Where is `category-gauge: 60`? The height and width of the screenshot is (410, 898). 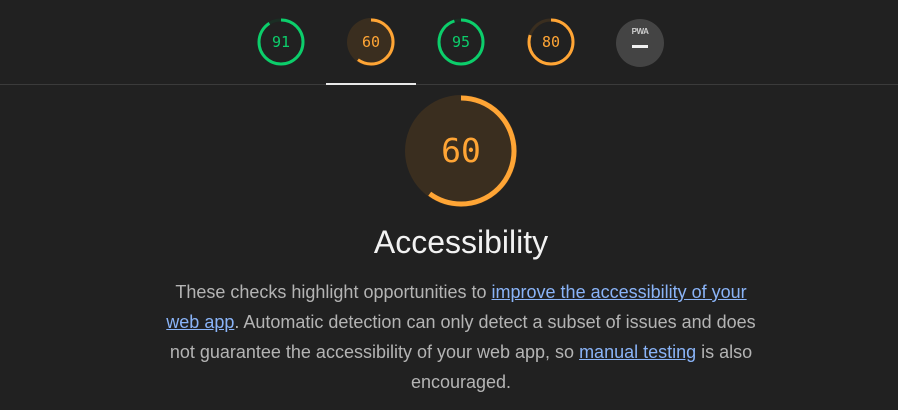 category-gauge: 60 is located at coordinates (461, 151).